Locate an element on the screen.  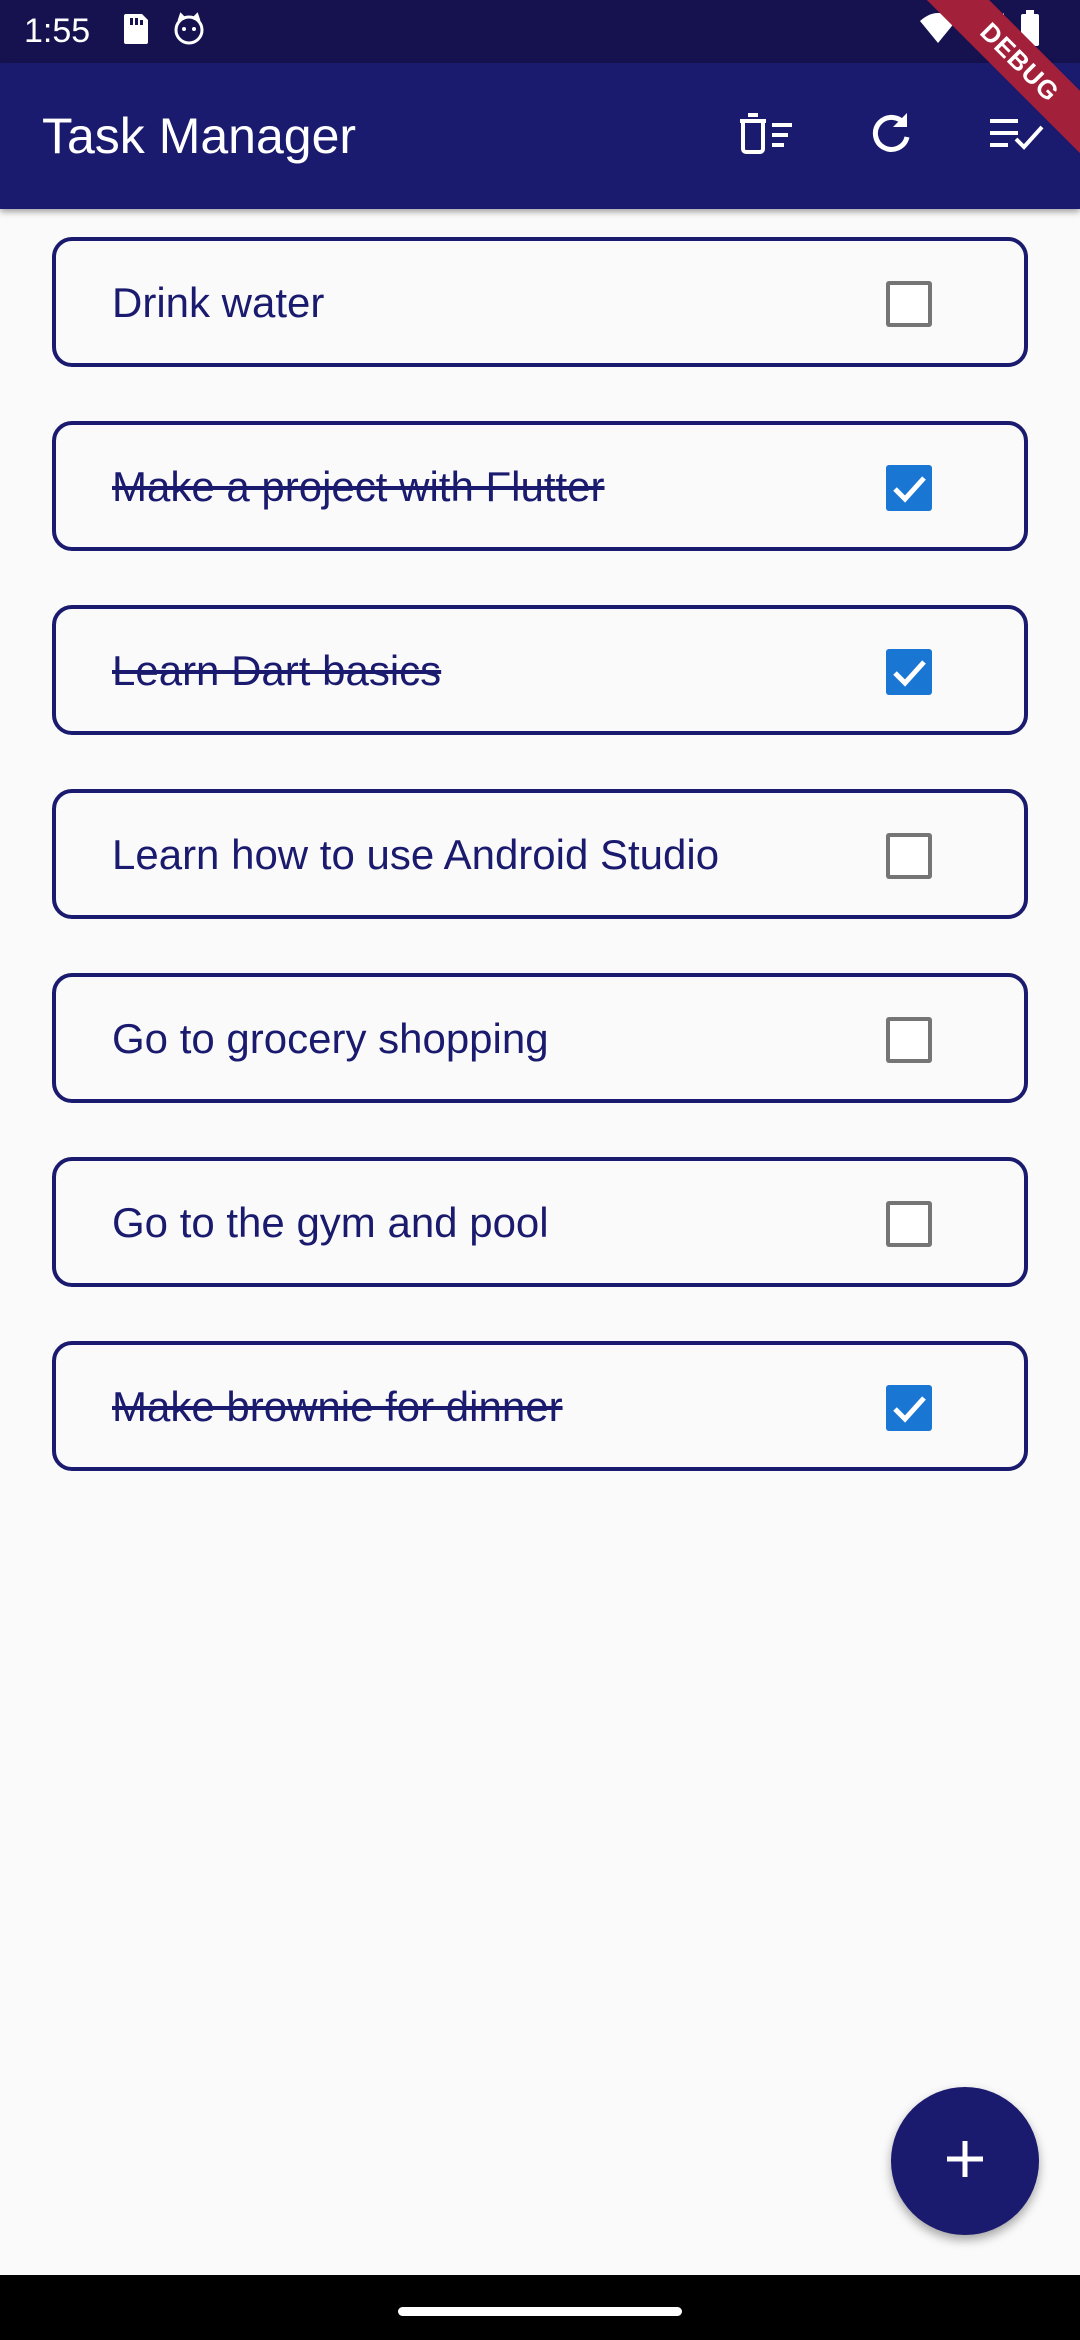
task-label: Drink water is located at coordinates (218, 302).